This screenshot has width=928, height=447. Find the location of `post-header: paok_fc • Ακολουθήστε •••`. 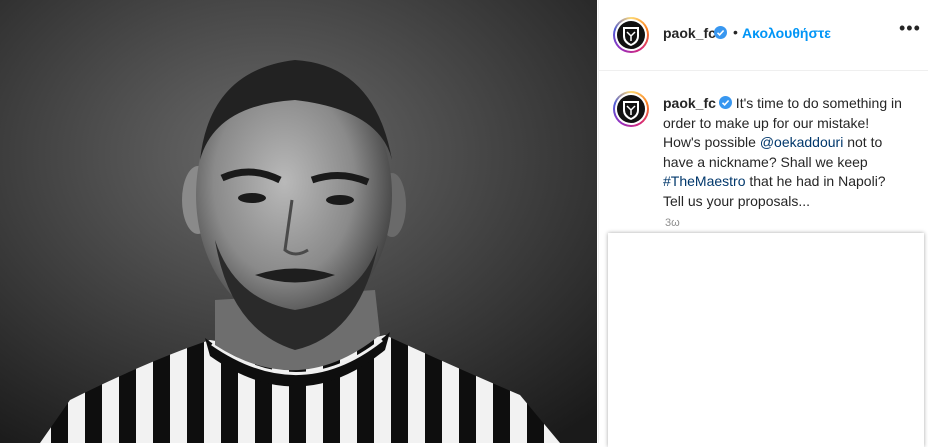

post-header: paok_fc • Ακολουθήστε ••• is located at coordinates (763, 35).